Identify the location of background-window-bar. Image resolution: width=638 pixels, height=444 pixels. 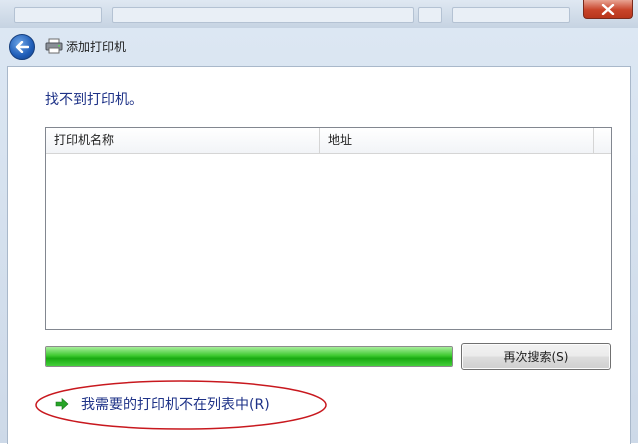
(319, 14).